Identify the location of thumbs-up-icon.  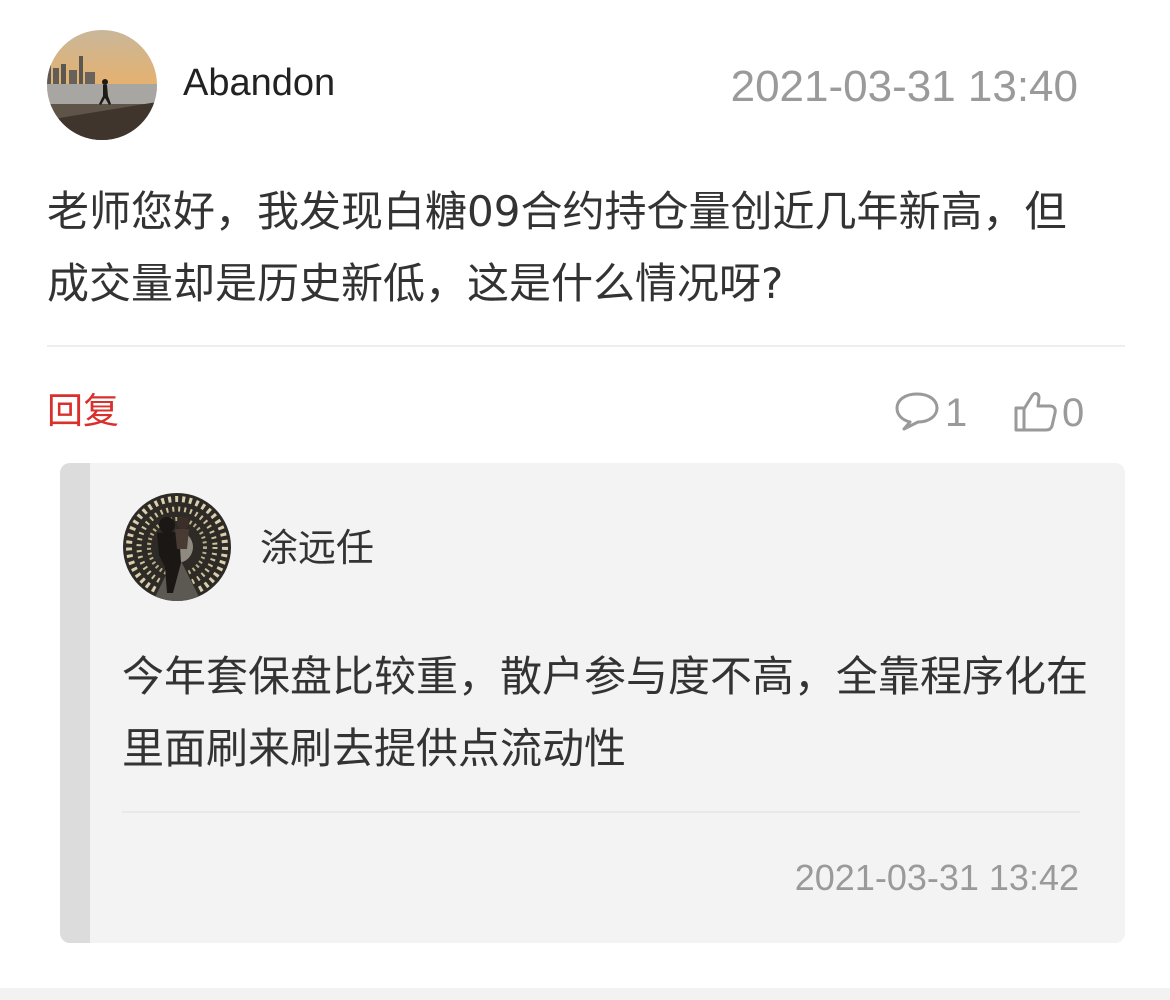
(1035, 413).